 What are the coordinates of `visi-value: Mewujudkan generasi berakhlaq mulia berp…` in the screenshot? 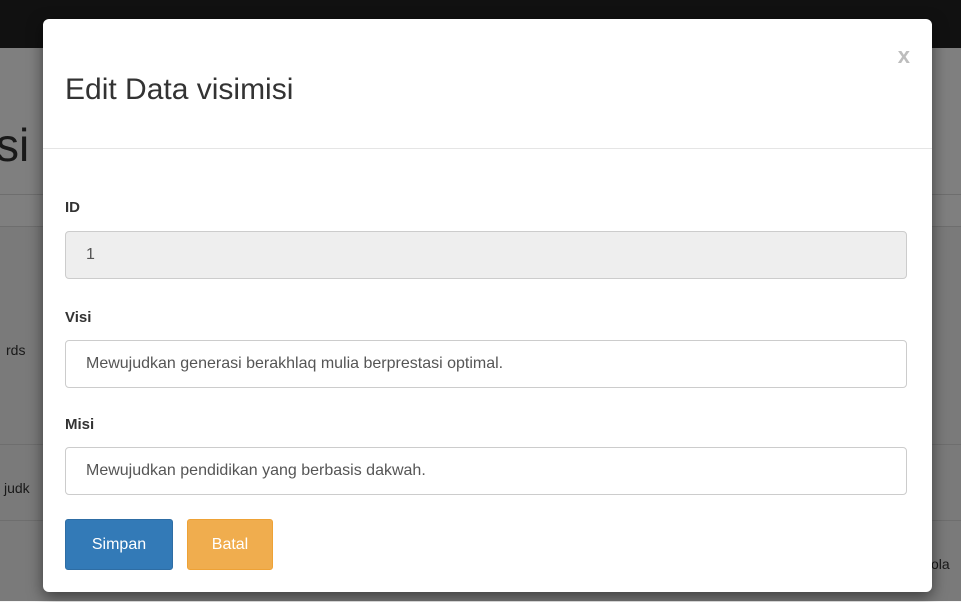 It's located at (295, 363).